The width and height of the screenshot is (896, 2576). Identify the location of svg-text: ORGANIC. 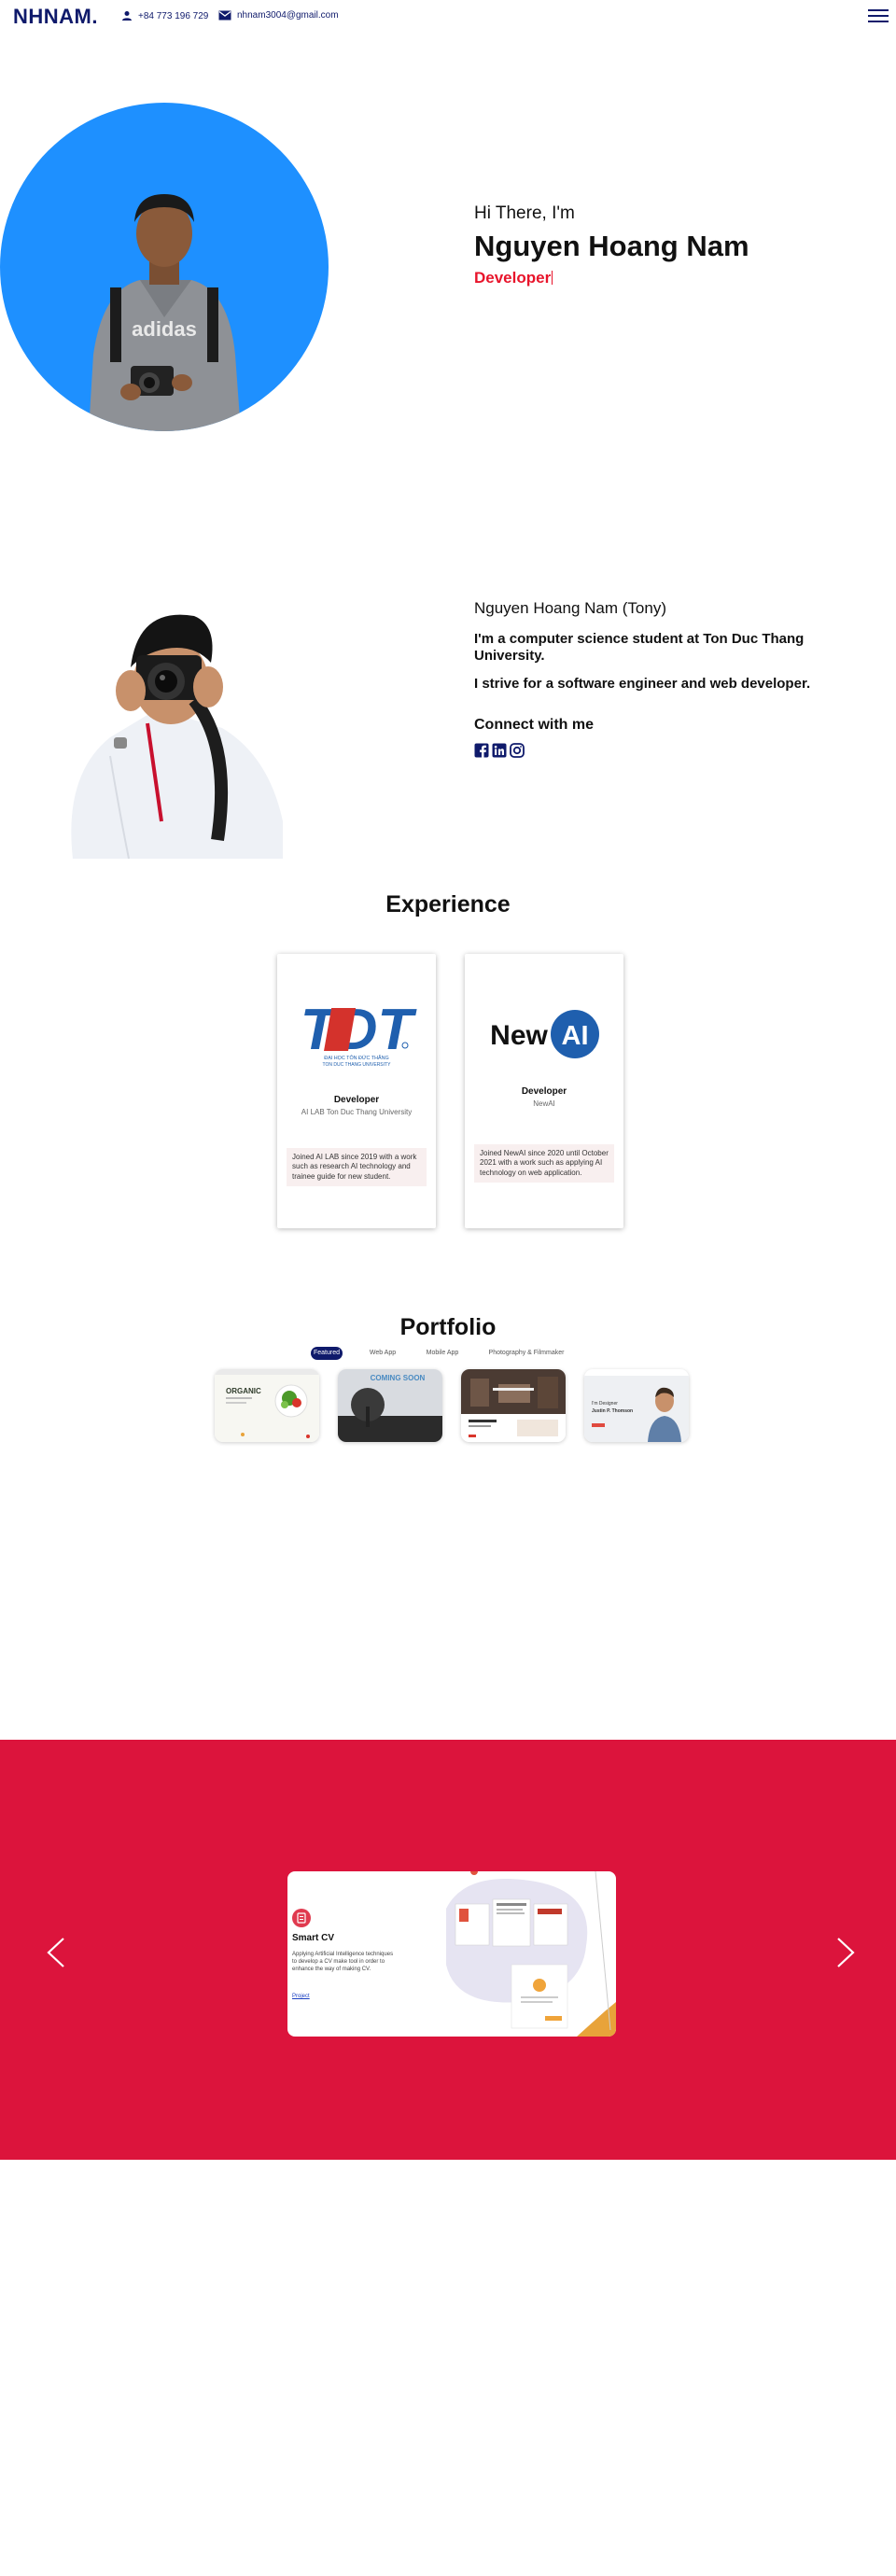
(243, 1391).